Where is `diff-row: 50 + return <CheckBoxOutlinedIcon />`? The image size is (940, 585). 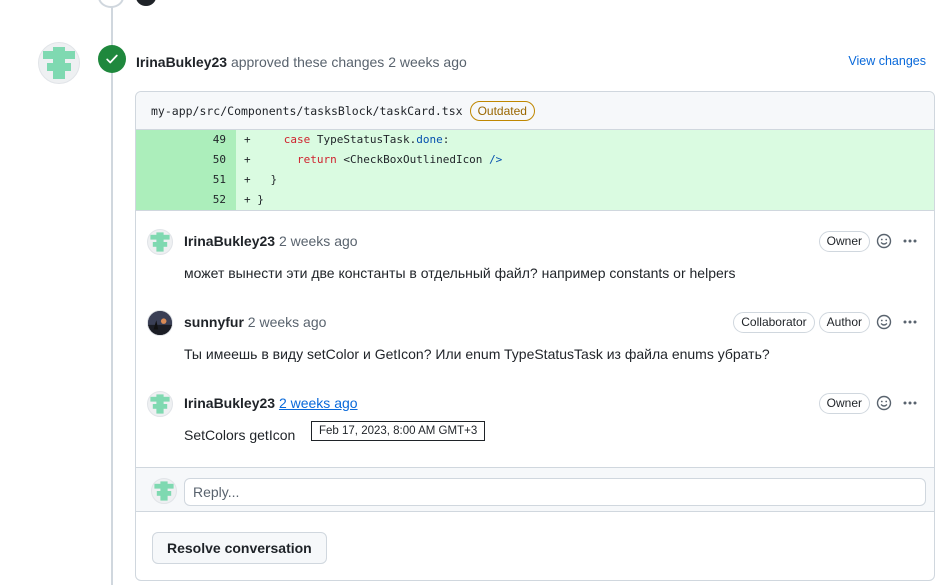
diff-row: 50 + return <CheckBoxOutlinedIcon /> is located at coordinates (535, 160).